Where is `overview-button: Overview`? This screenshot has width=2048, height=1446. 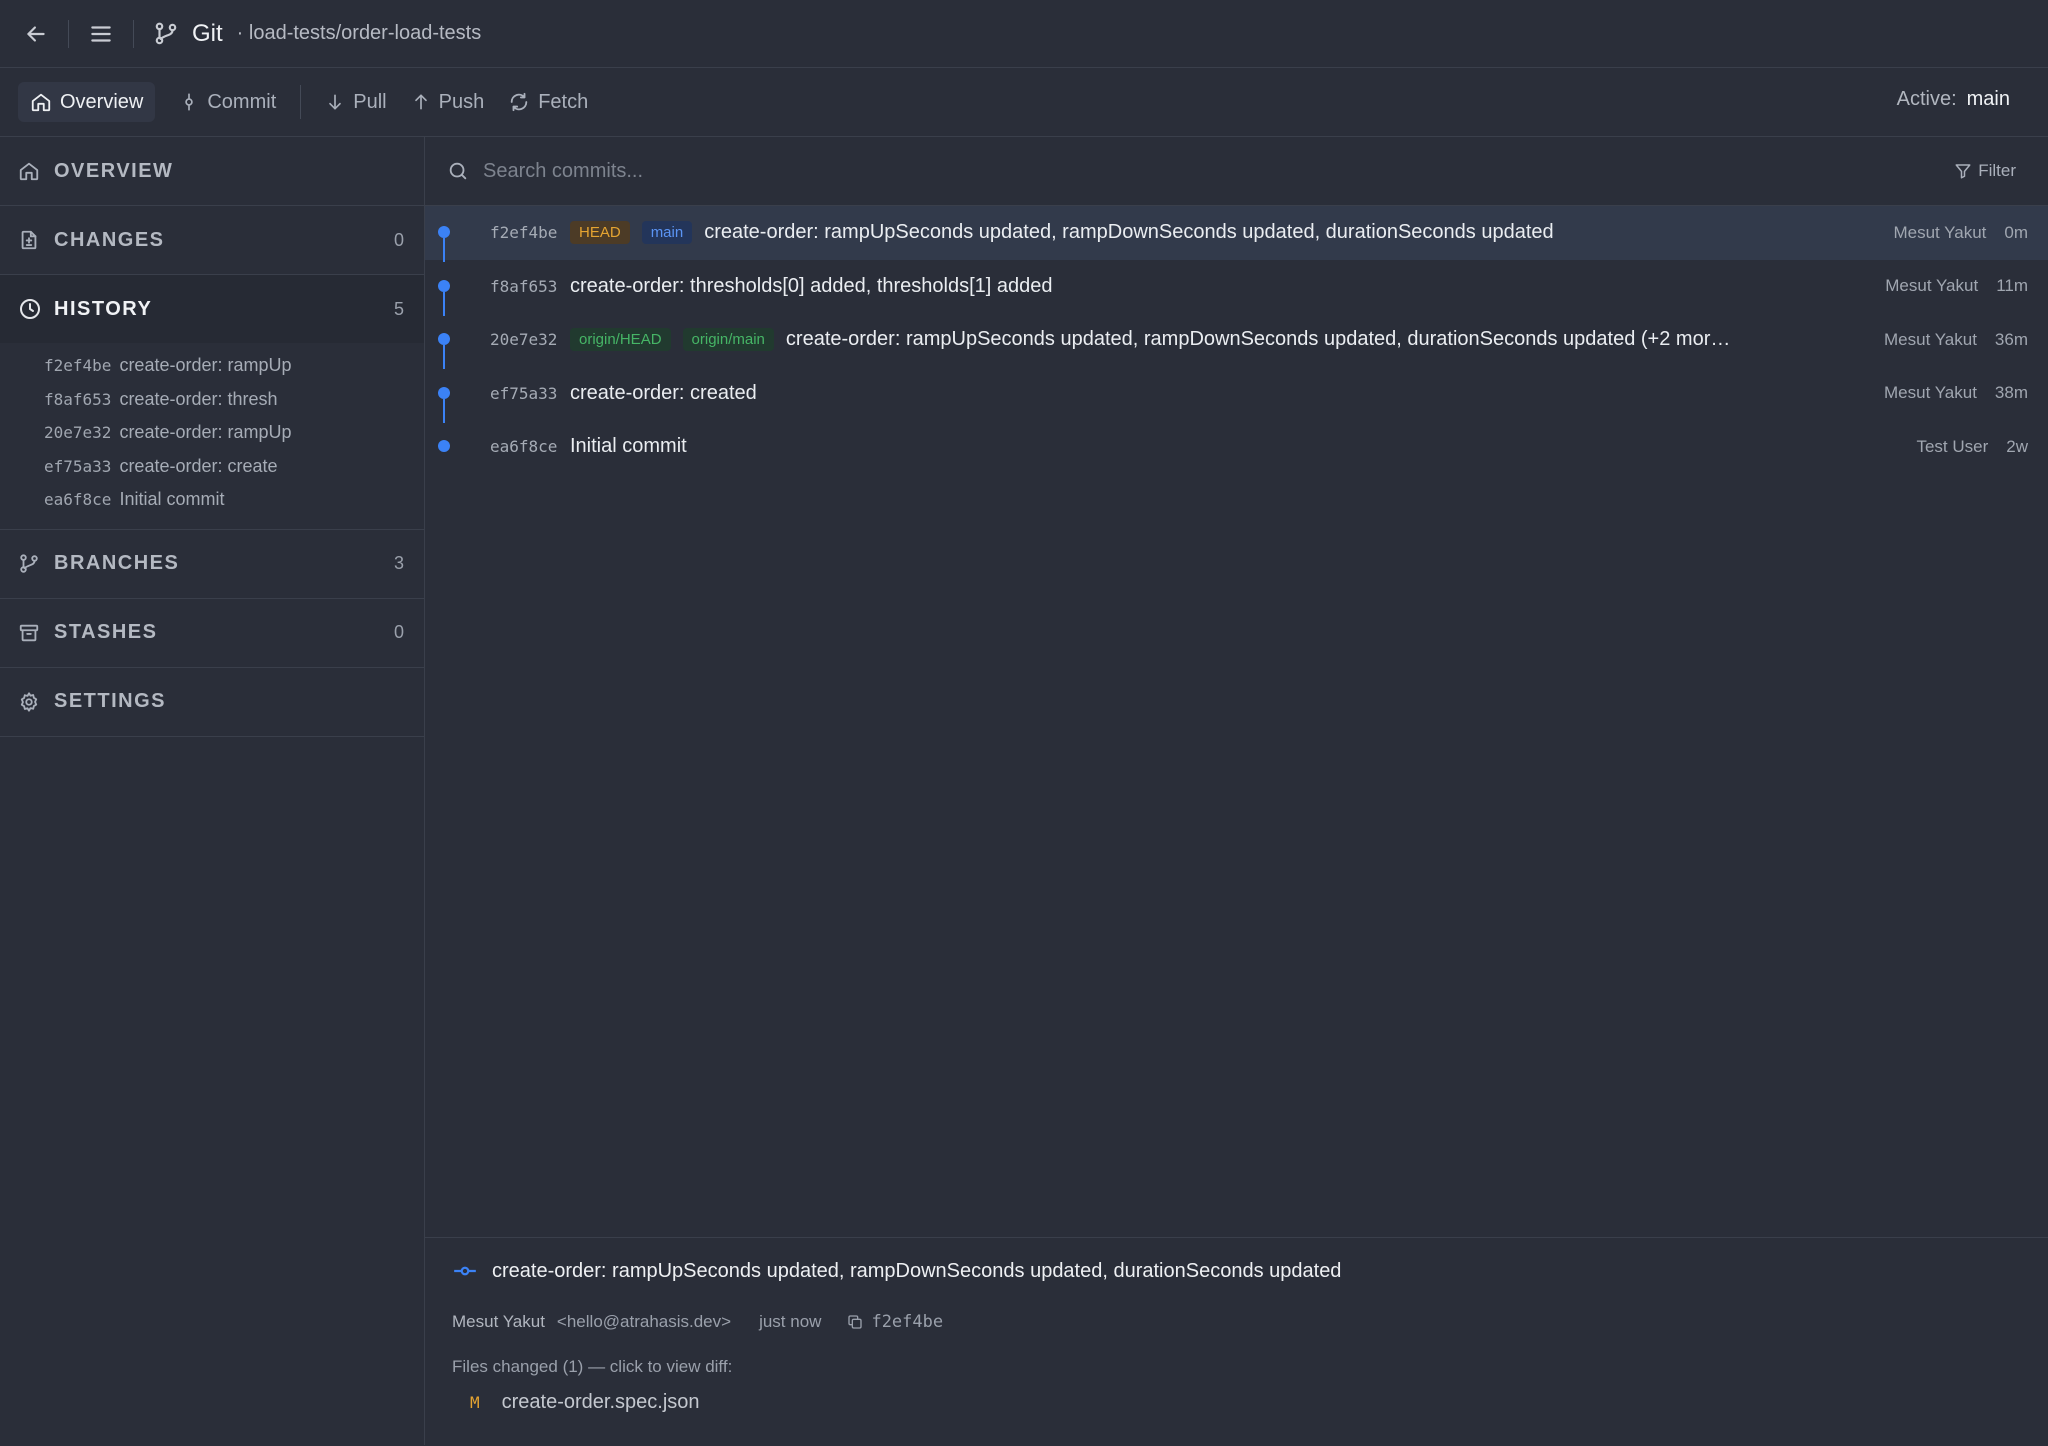
overview-button: Overview is located at coordinates (87, 102).